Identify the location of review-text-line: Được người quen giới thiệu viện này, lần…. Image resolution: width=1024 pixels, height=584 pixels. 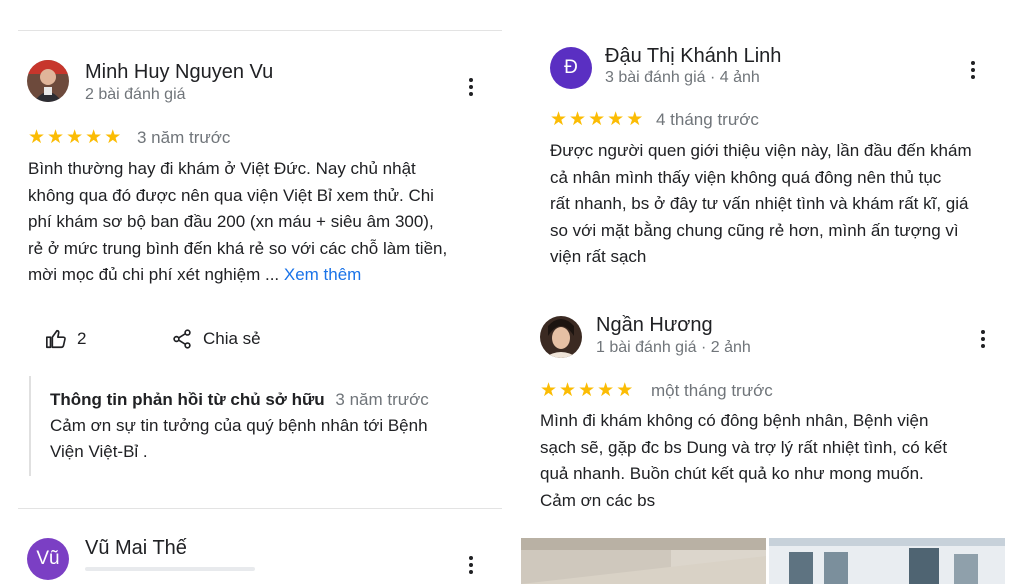
(761, 150).